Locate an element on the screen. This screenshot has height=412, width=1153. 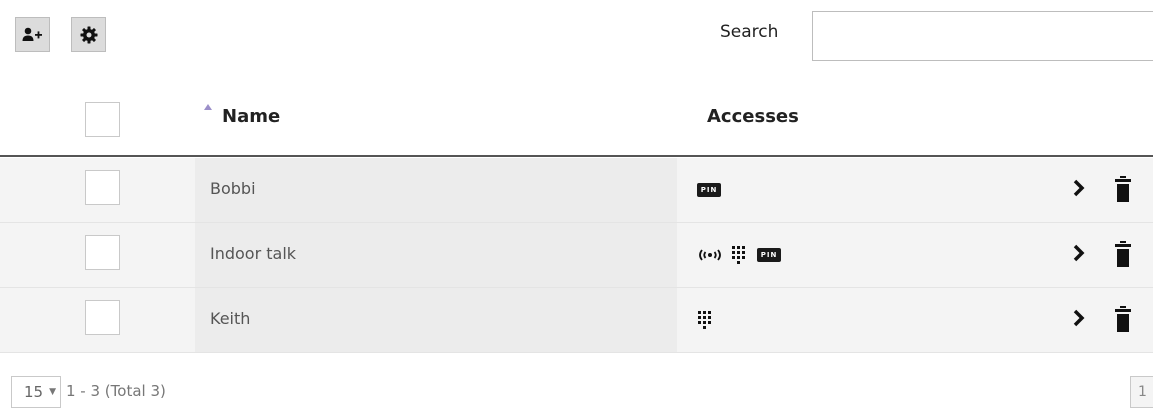
row-name: Bobbi is located at coordinates (233, 188).